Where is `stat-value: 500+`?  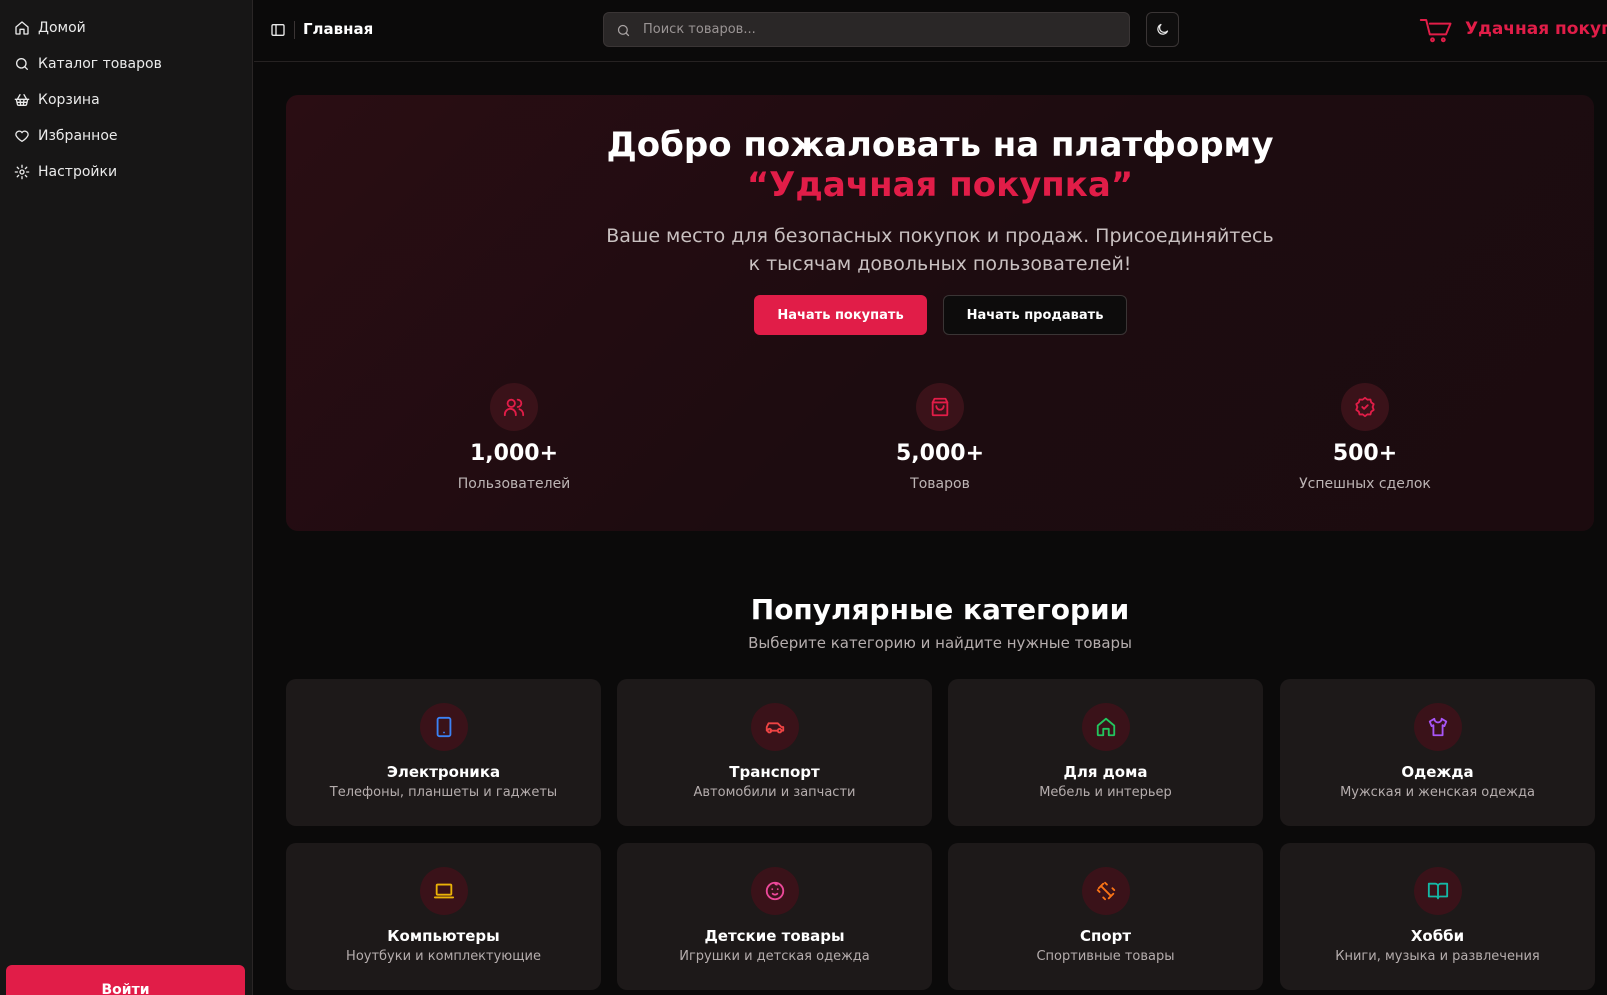 stat-value: 500+ is located at coordinates (1365, 453).